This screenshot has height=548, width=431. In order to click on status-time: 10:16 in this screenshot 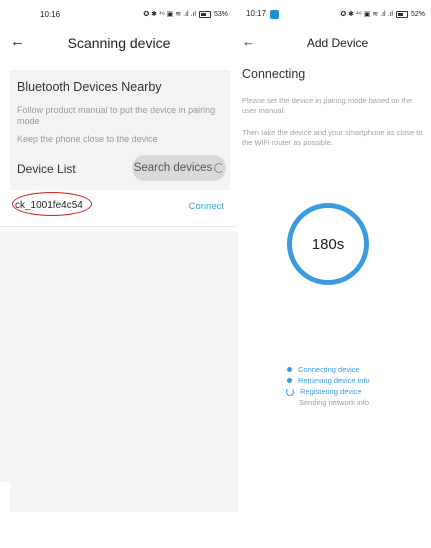, I will do `click(50, 14)`.